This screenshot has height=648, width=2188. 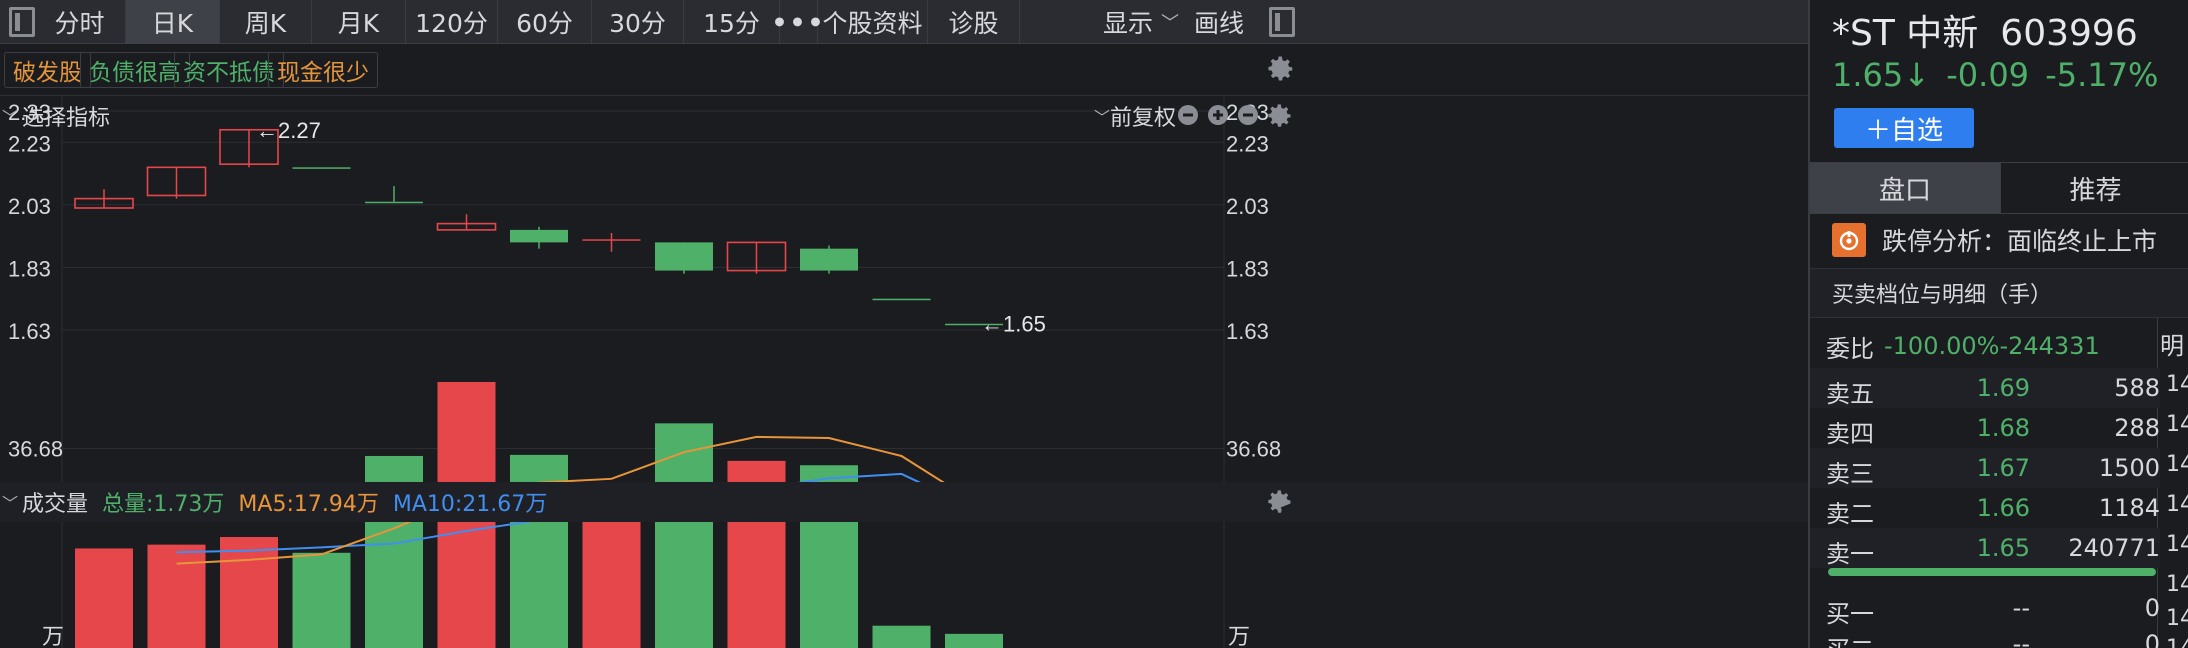 What do you see at coordinates (904, 116) in the screenshot?
I see `indicator-header: ﹀ 选择指标 ﹀ 前复权` at bounding box center [904, 116].